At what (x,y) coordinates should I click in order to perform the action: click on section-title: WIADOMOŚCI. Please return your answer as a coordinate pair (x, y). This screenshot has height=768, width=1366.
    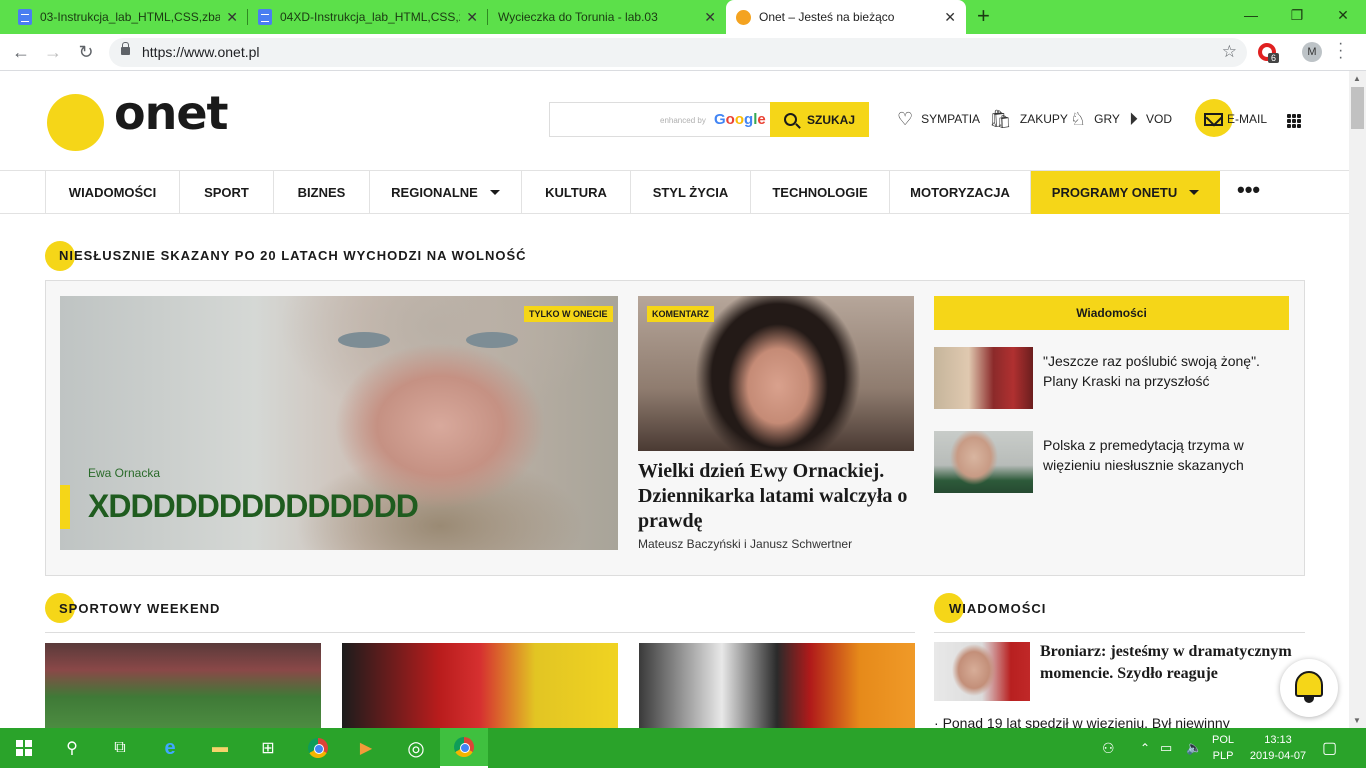
    Looking at the image, I should click on (997, 608).